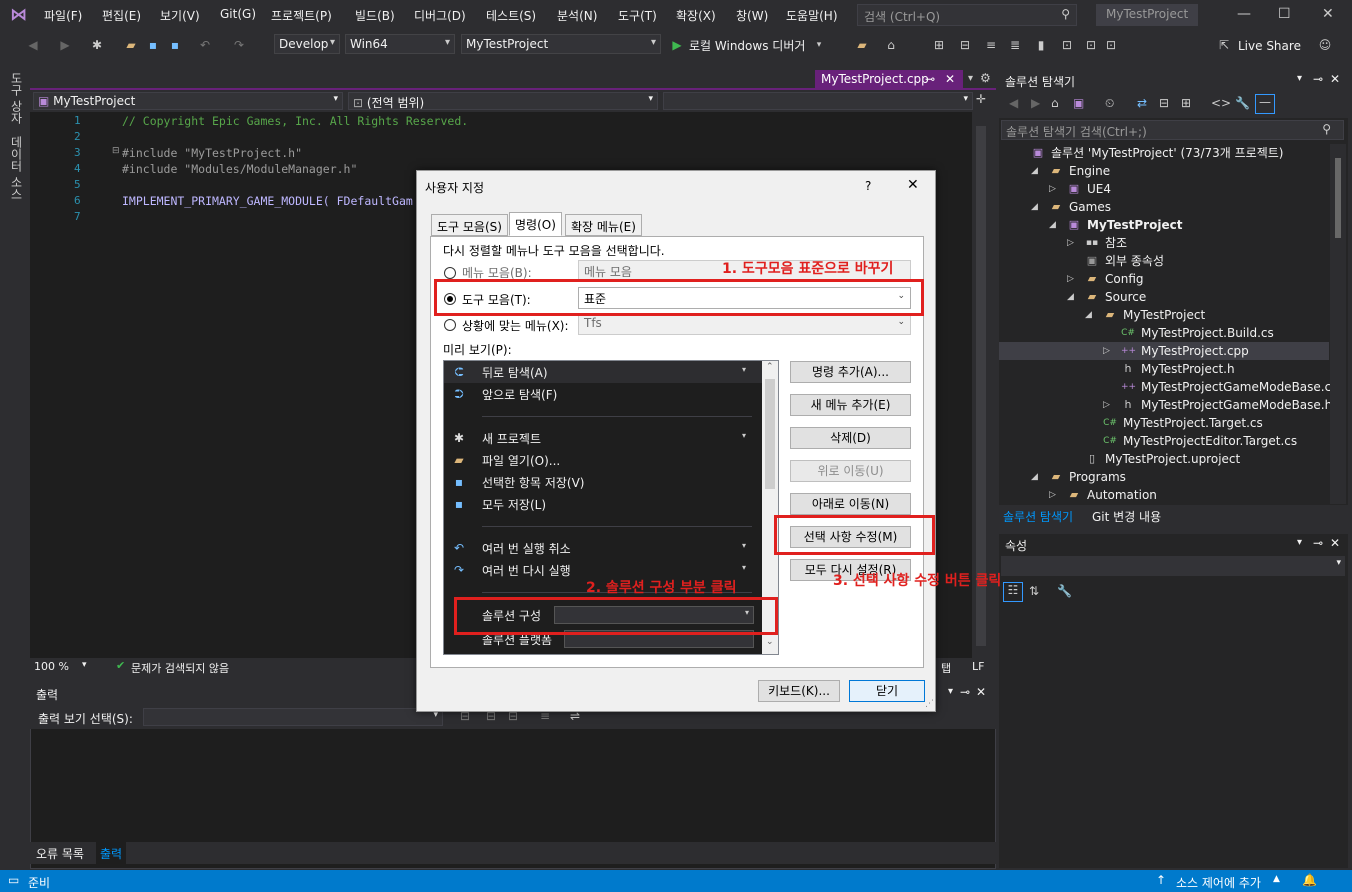 Image resolution: width=1352 pixels, height=892 pixels. What do you see at coordinates (1013, 103) in the screenshot?
I see `back-icon: ◀` at bounding box center [1013, 103].